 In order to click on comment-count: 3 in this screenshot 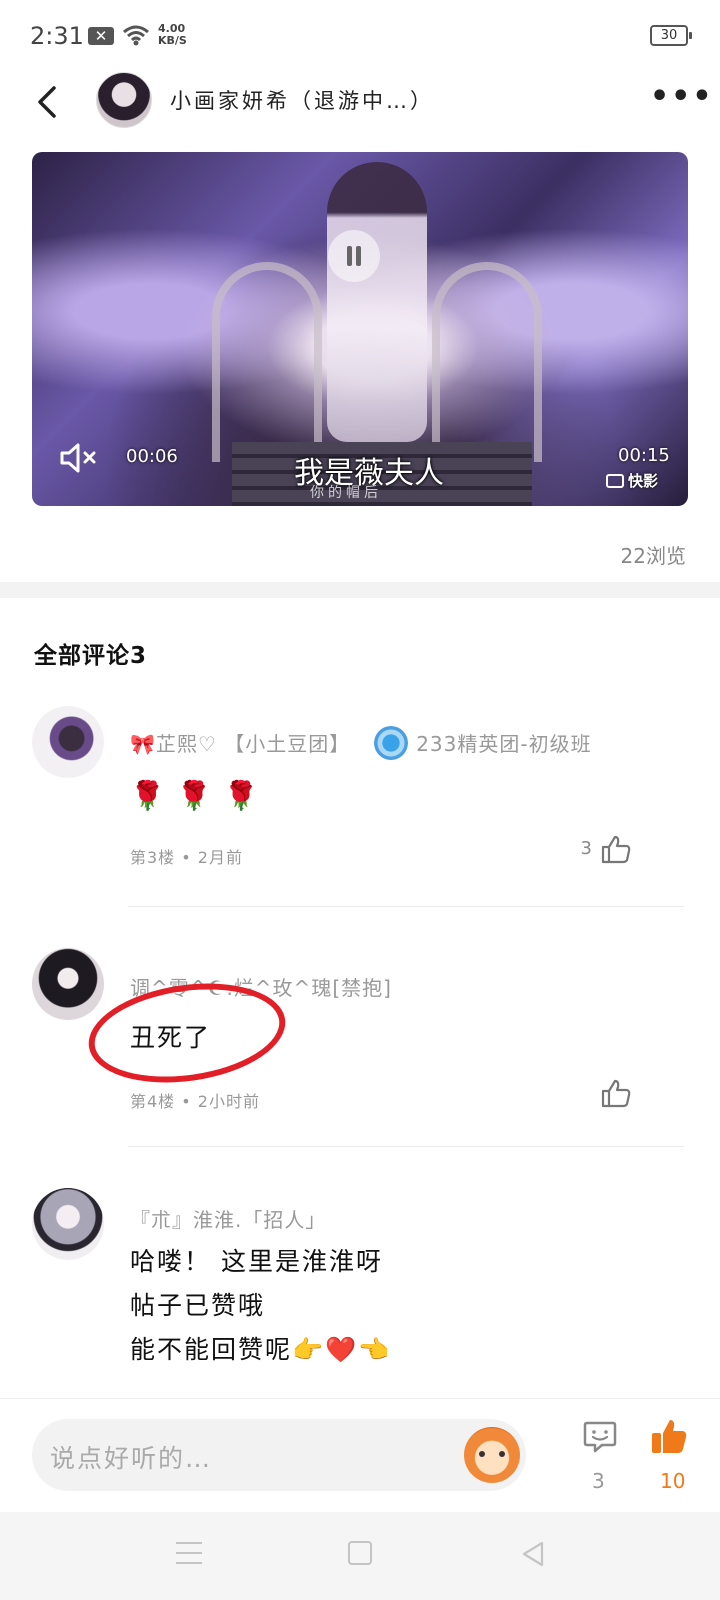, I will do `click(598, 1481)`.